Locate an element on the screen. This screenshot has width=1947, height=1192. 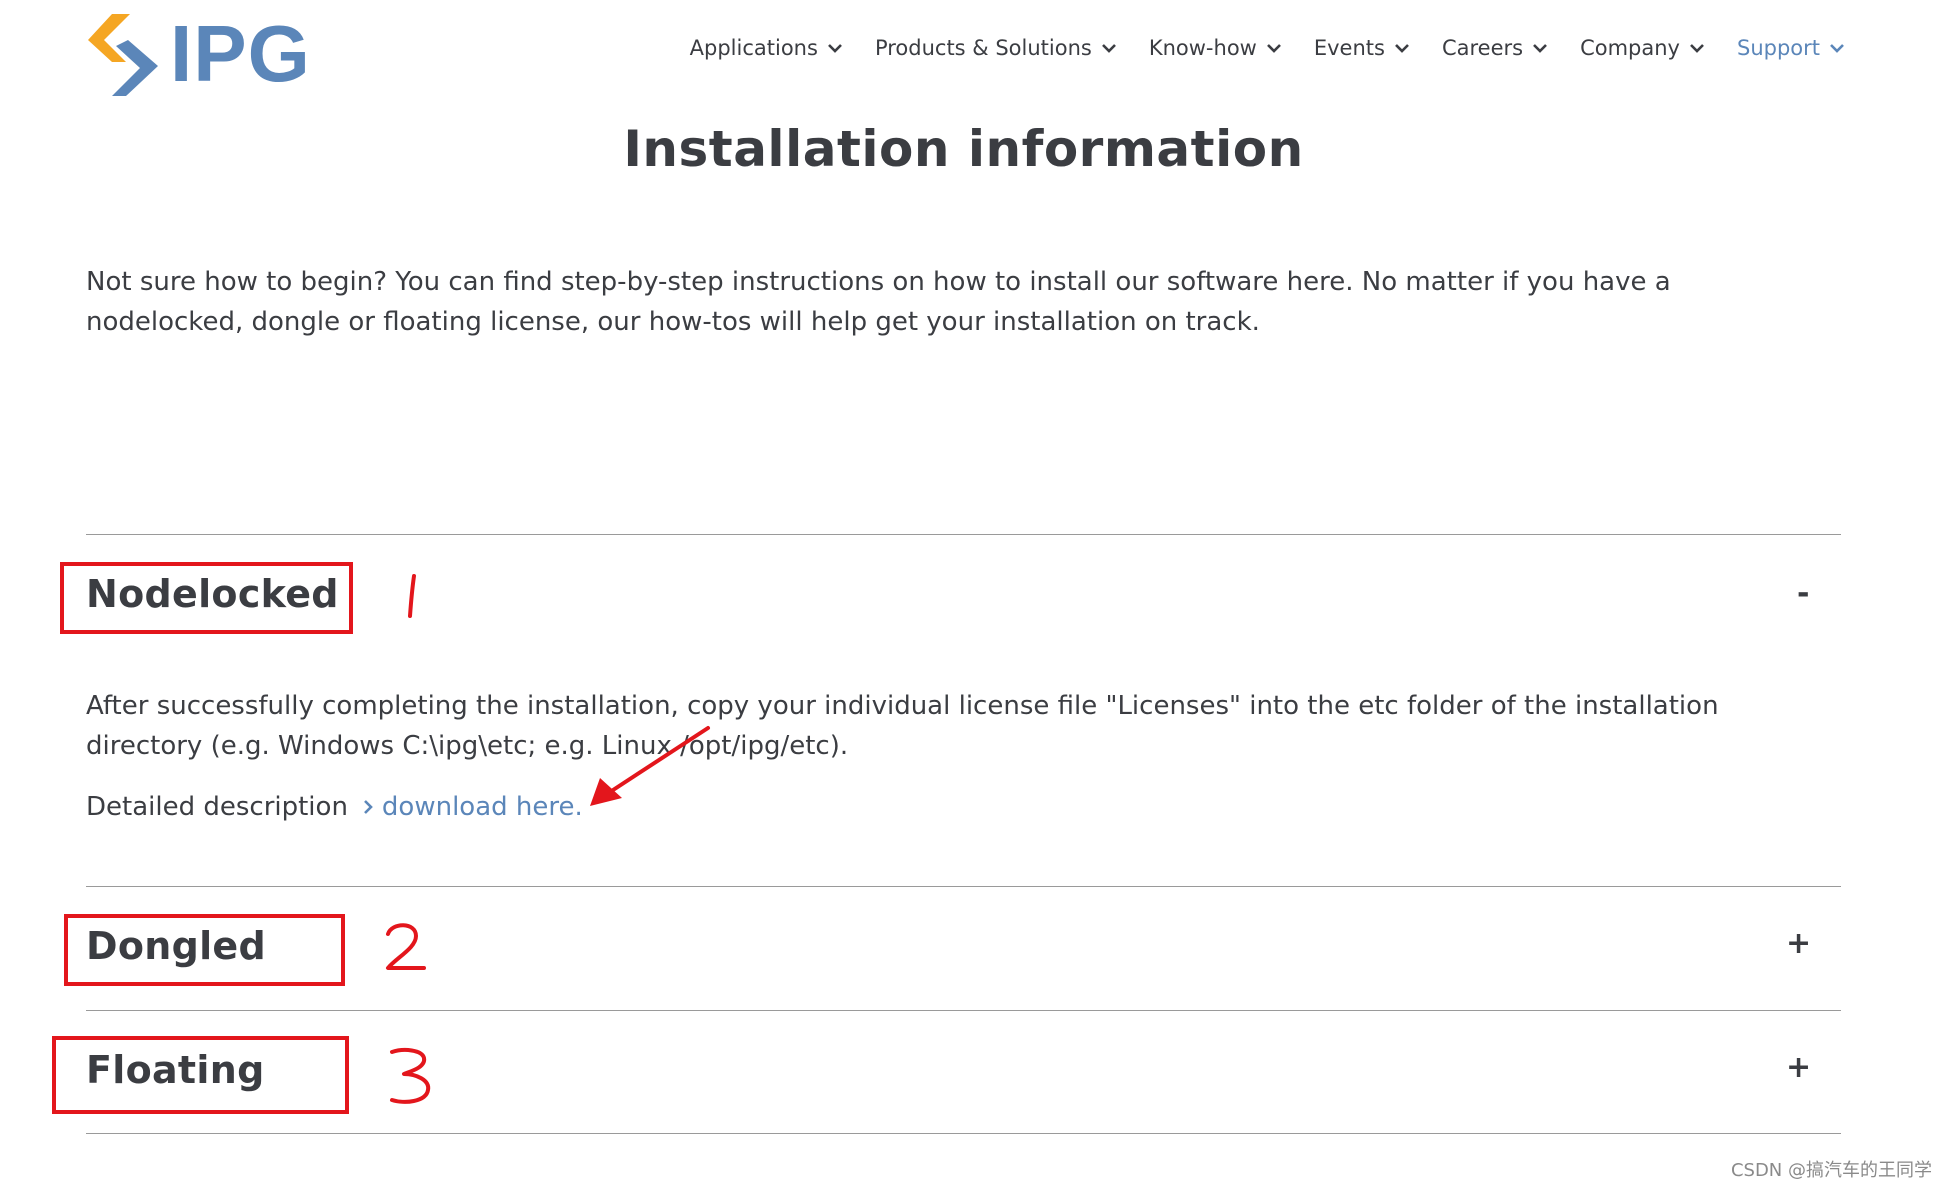
detail-description-line: Detailed description download here. is located at coordinates (334, 807).